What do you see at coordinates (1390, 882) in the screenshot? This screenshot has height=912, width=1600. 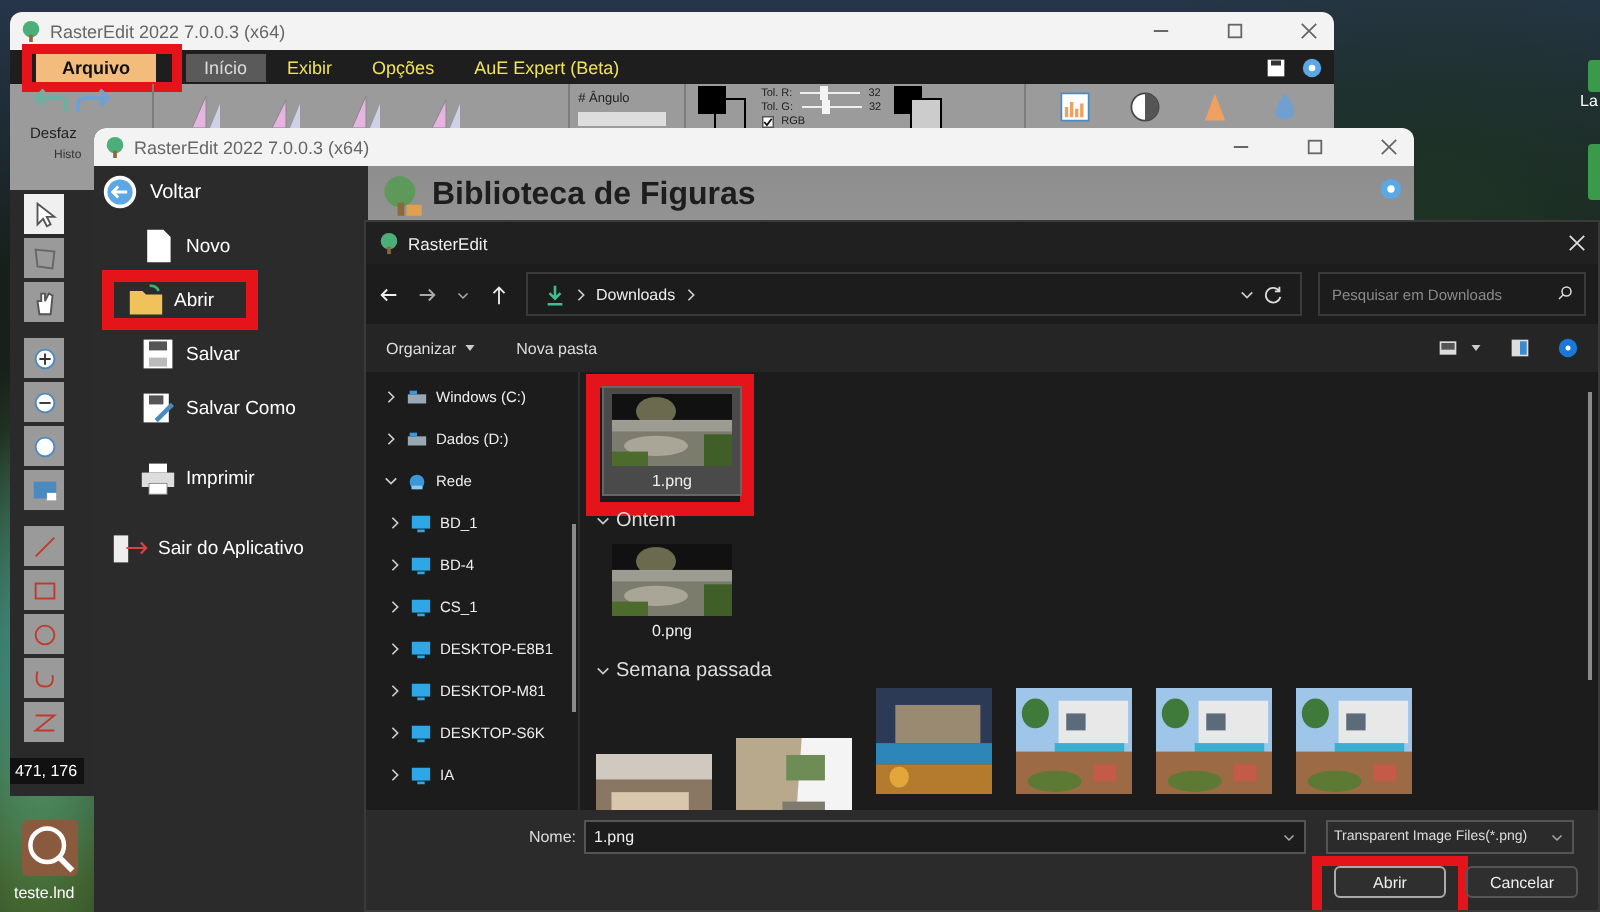 I see `open-button: Abrir` at bounding box center [1390, 882].